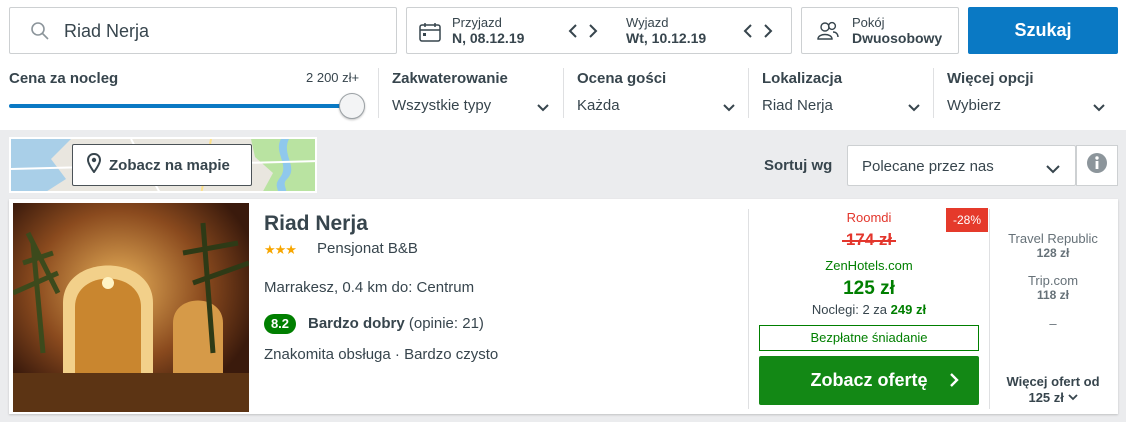 This screenshot has height=422, width=1126. I want to click on more-options-value: Wybierz, so click(974, 105).